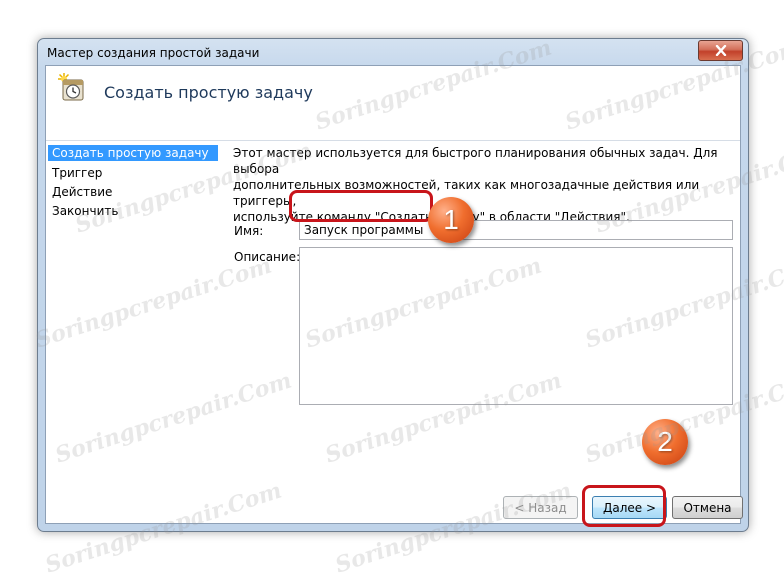 The height and width of the screenshot is (579, 784). I want to click on step-create-task: Создать простую задачу, so click(133, 153).